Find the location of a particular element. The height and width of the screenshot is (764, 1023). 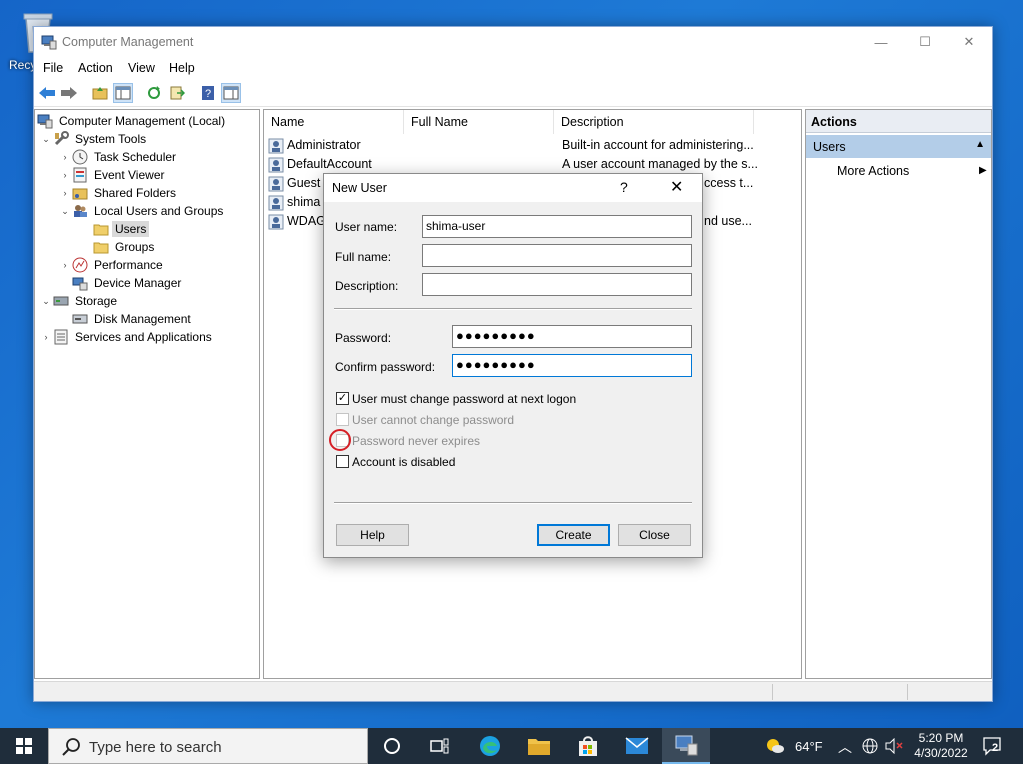

menu-action: Action is located at coordinates (95, 68).